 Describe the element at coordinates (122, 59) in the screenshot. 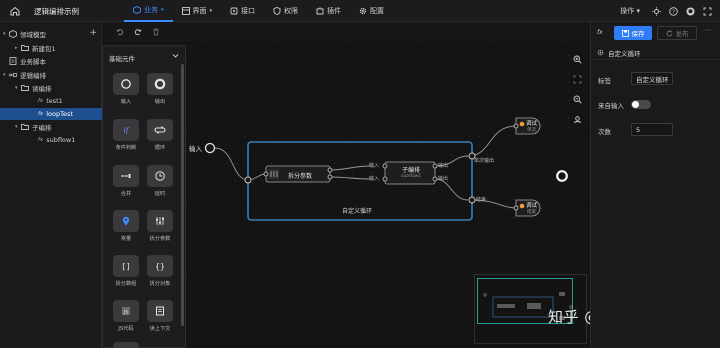

I see `palette-title: 基础元件` at that location.